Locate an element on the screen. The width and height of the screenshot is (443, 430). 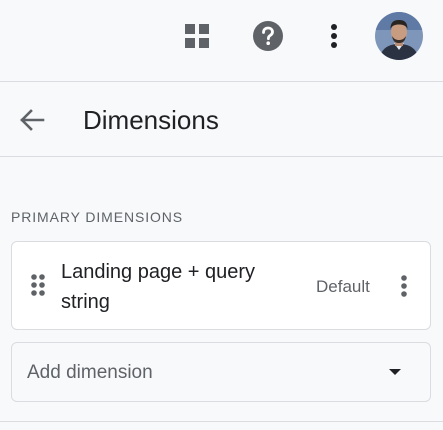
page-title: Dimensions is located at coordinates (151, 120).